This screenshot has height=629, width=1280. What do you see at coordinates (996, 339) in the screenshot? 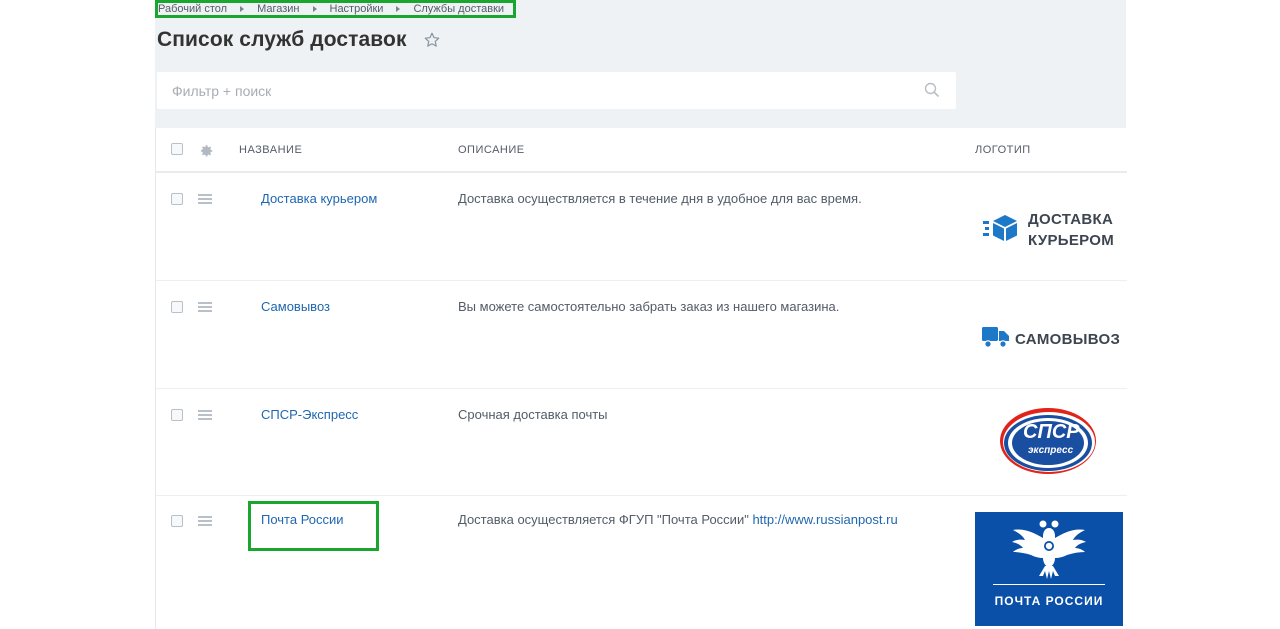
I see `truck-icon` at bounding box center [996, 339].